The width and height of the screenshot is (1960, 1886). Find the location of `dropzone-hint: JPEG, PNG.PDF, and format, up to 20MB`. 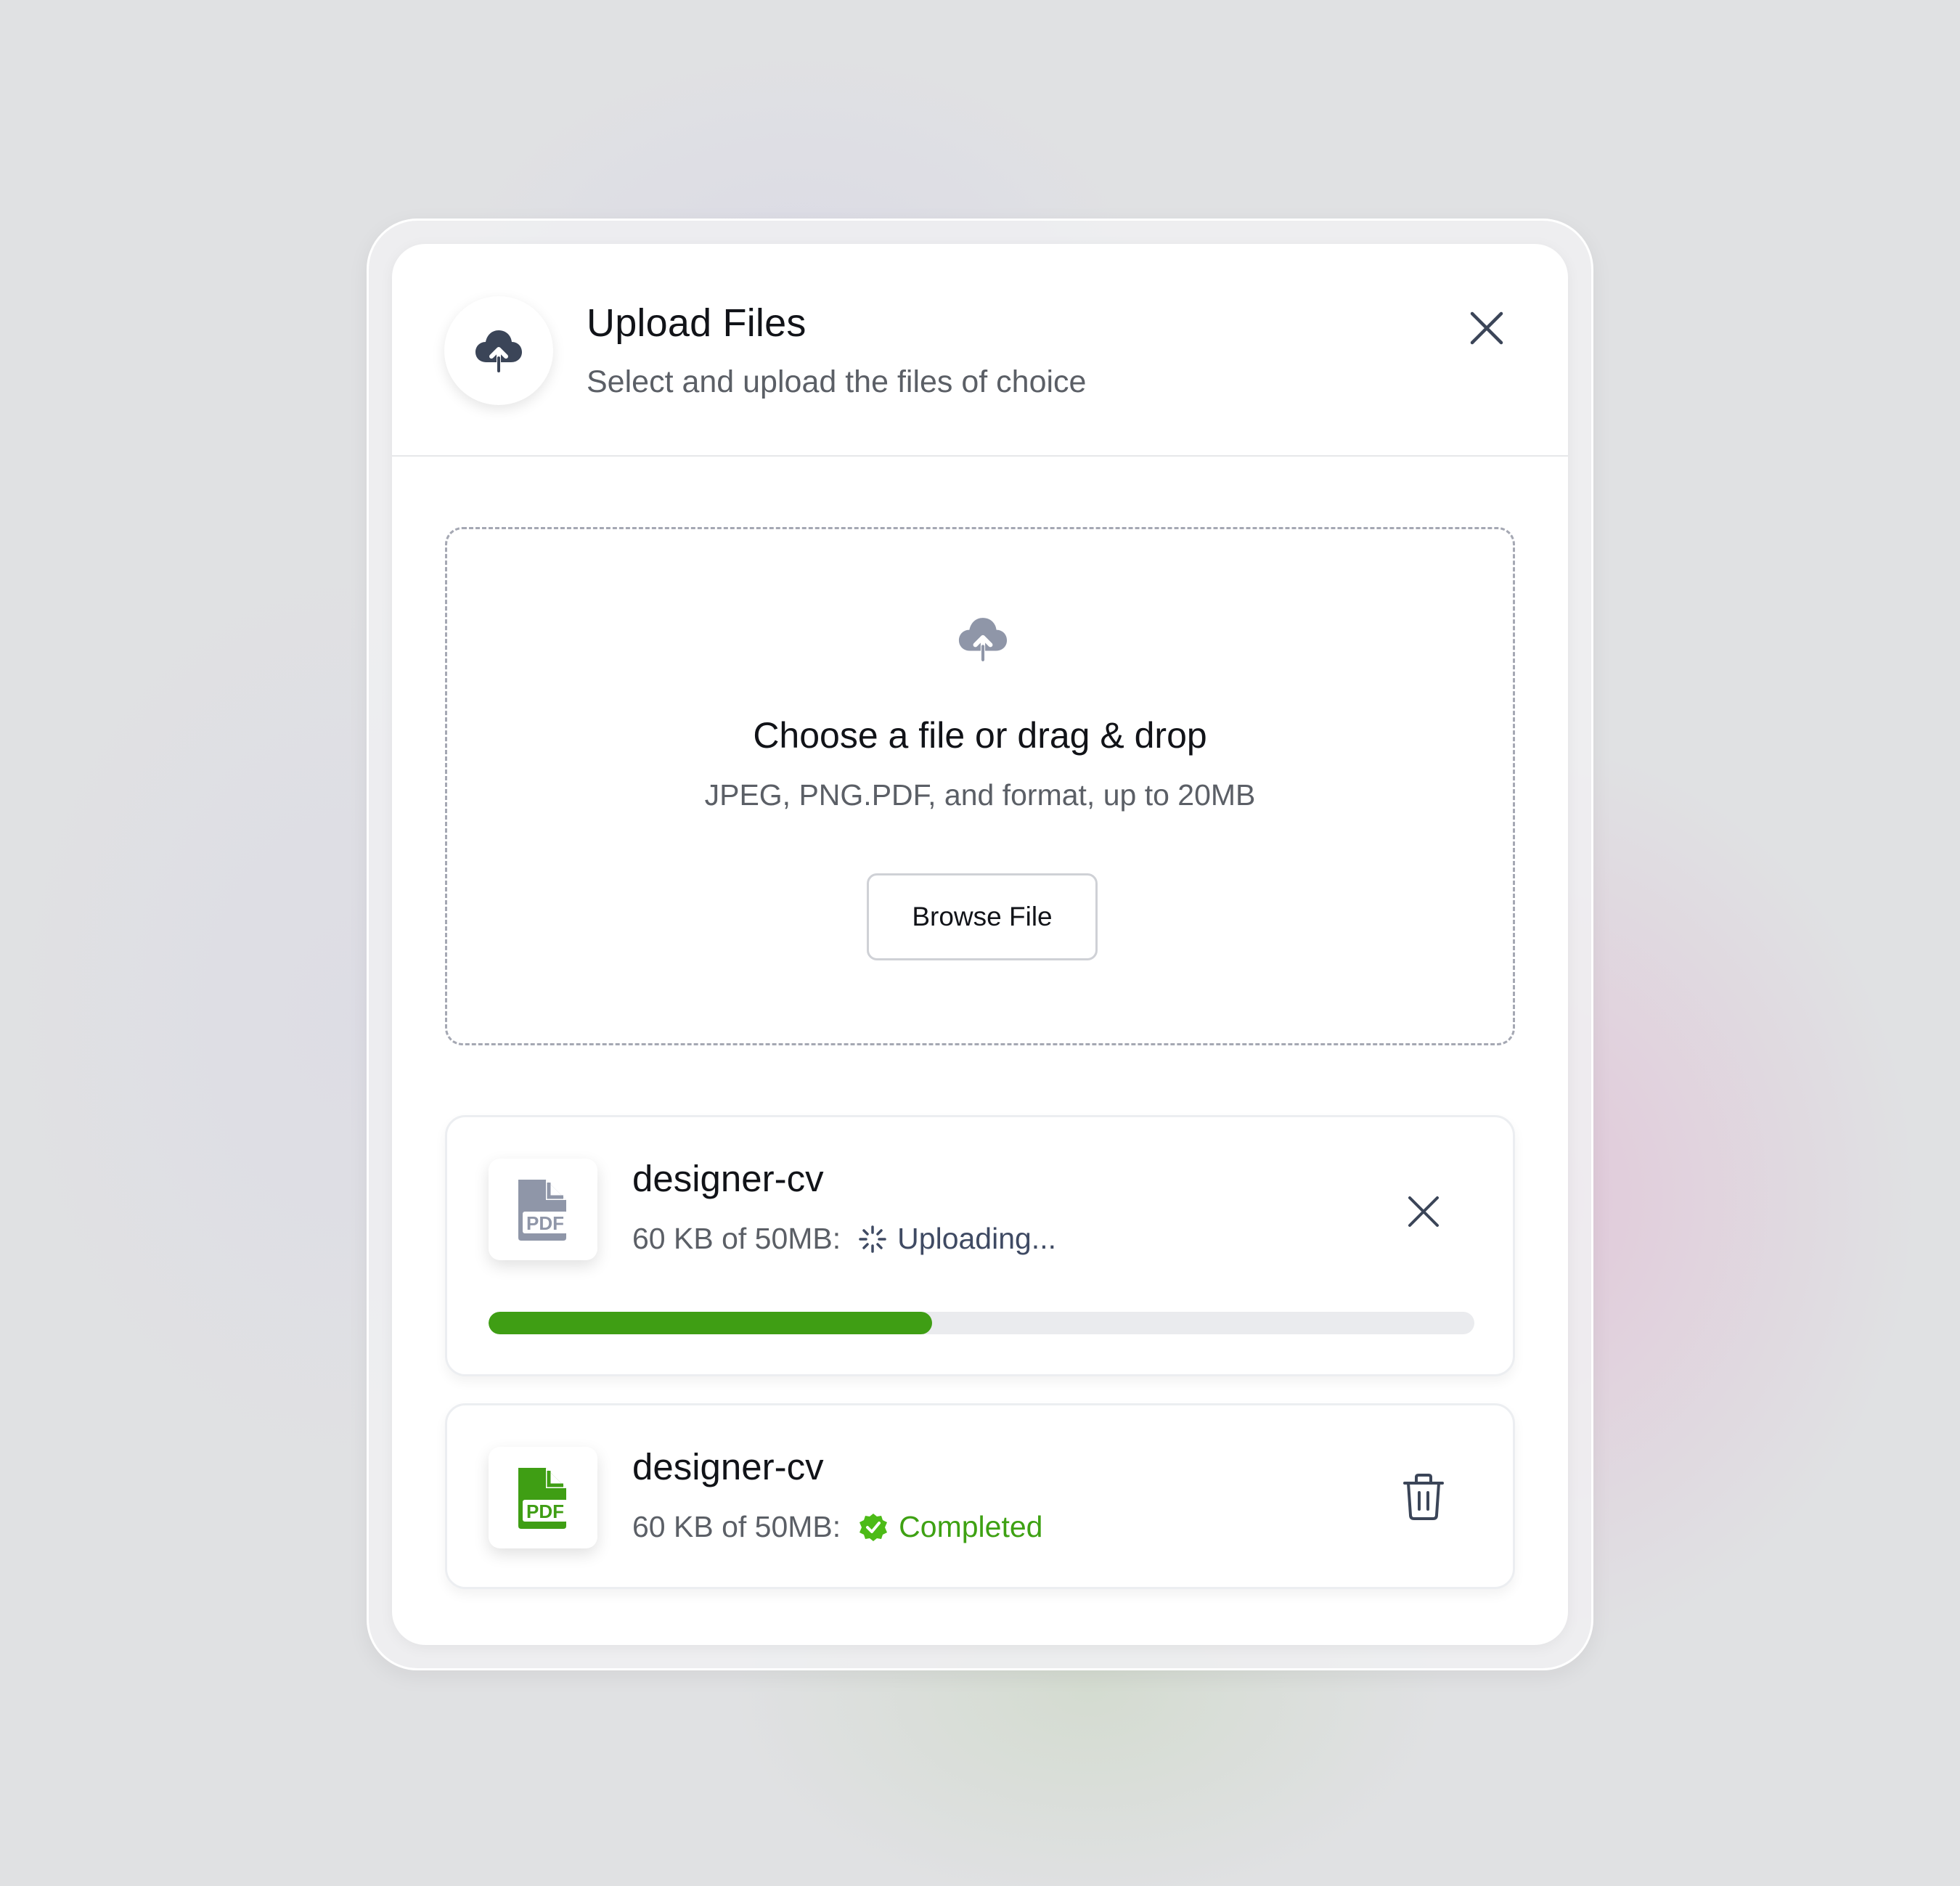

dropzone-hint: JPEG, PNG.PDF, and format, up to 20MB is located at coordinates (980, 795).